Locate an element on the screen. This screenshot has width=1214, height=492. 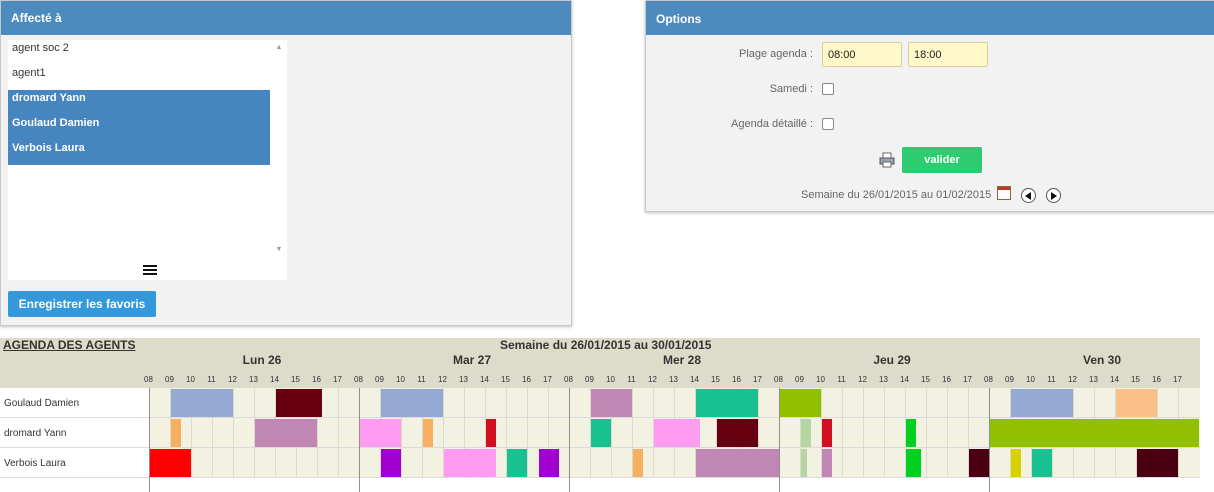
agent-list-item: Goulaud Damien is located at coordinates (139, 127).